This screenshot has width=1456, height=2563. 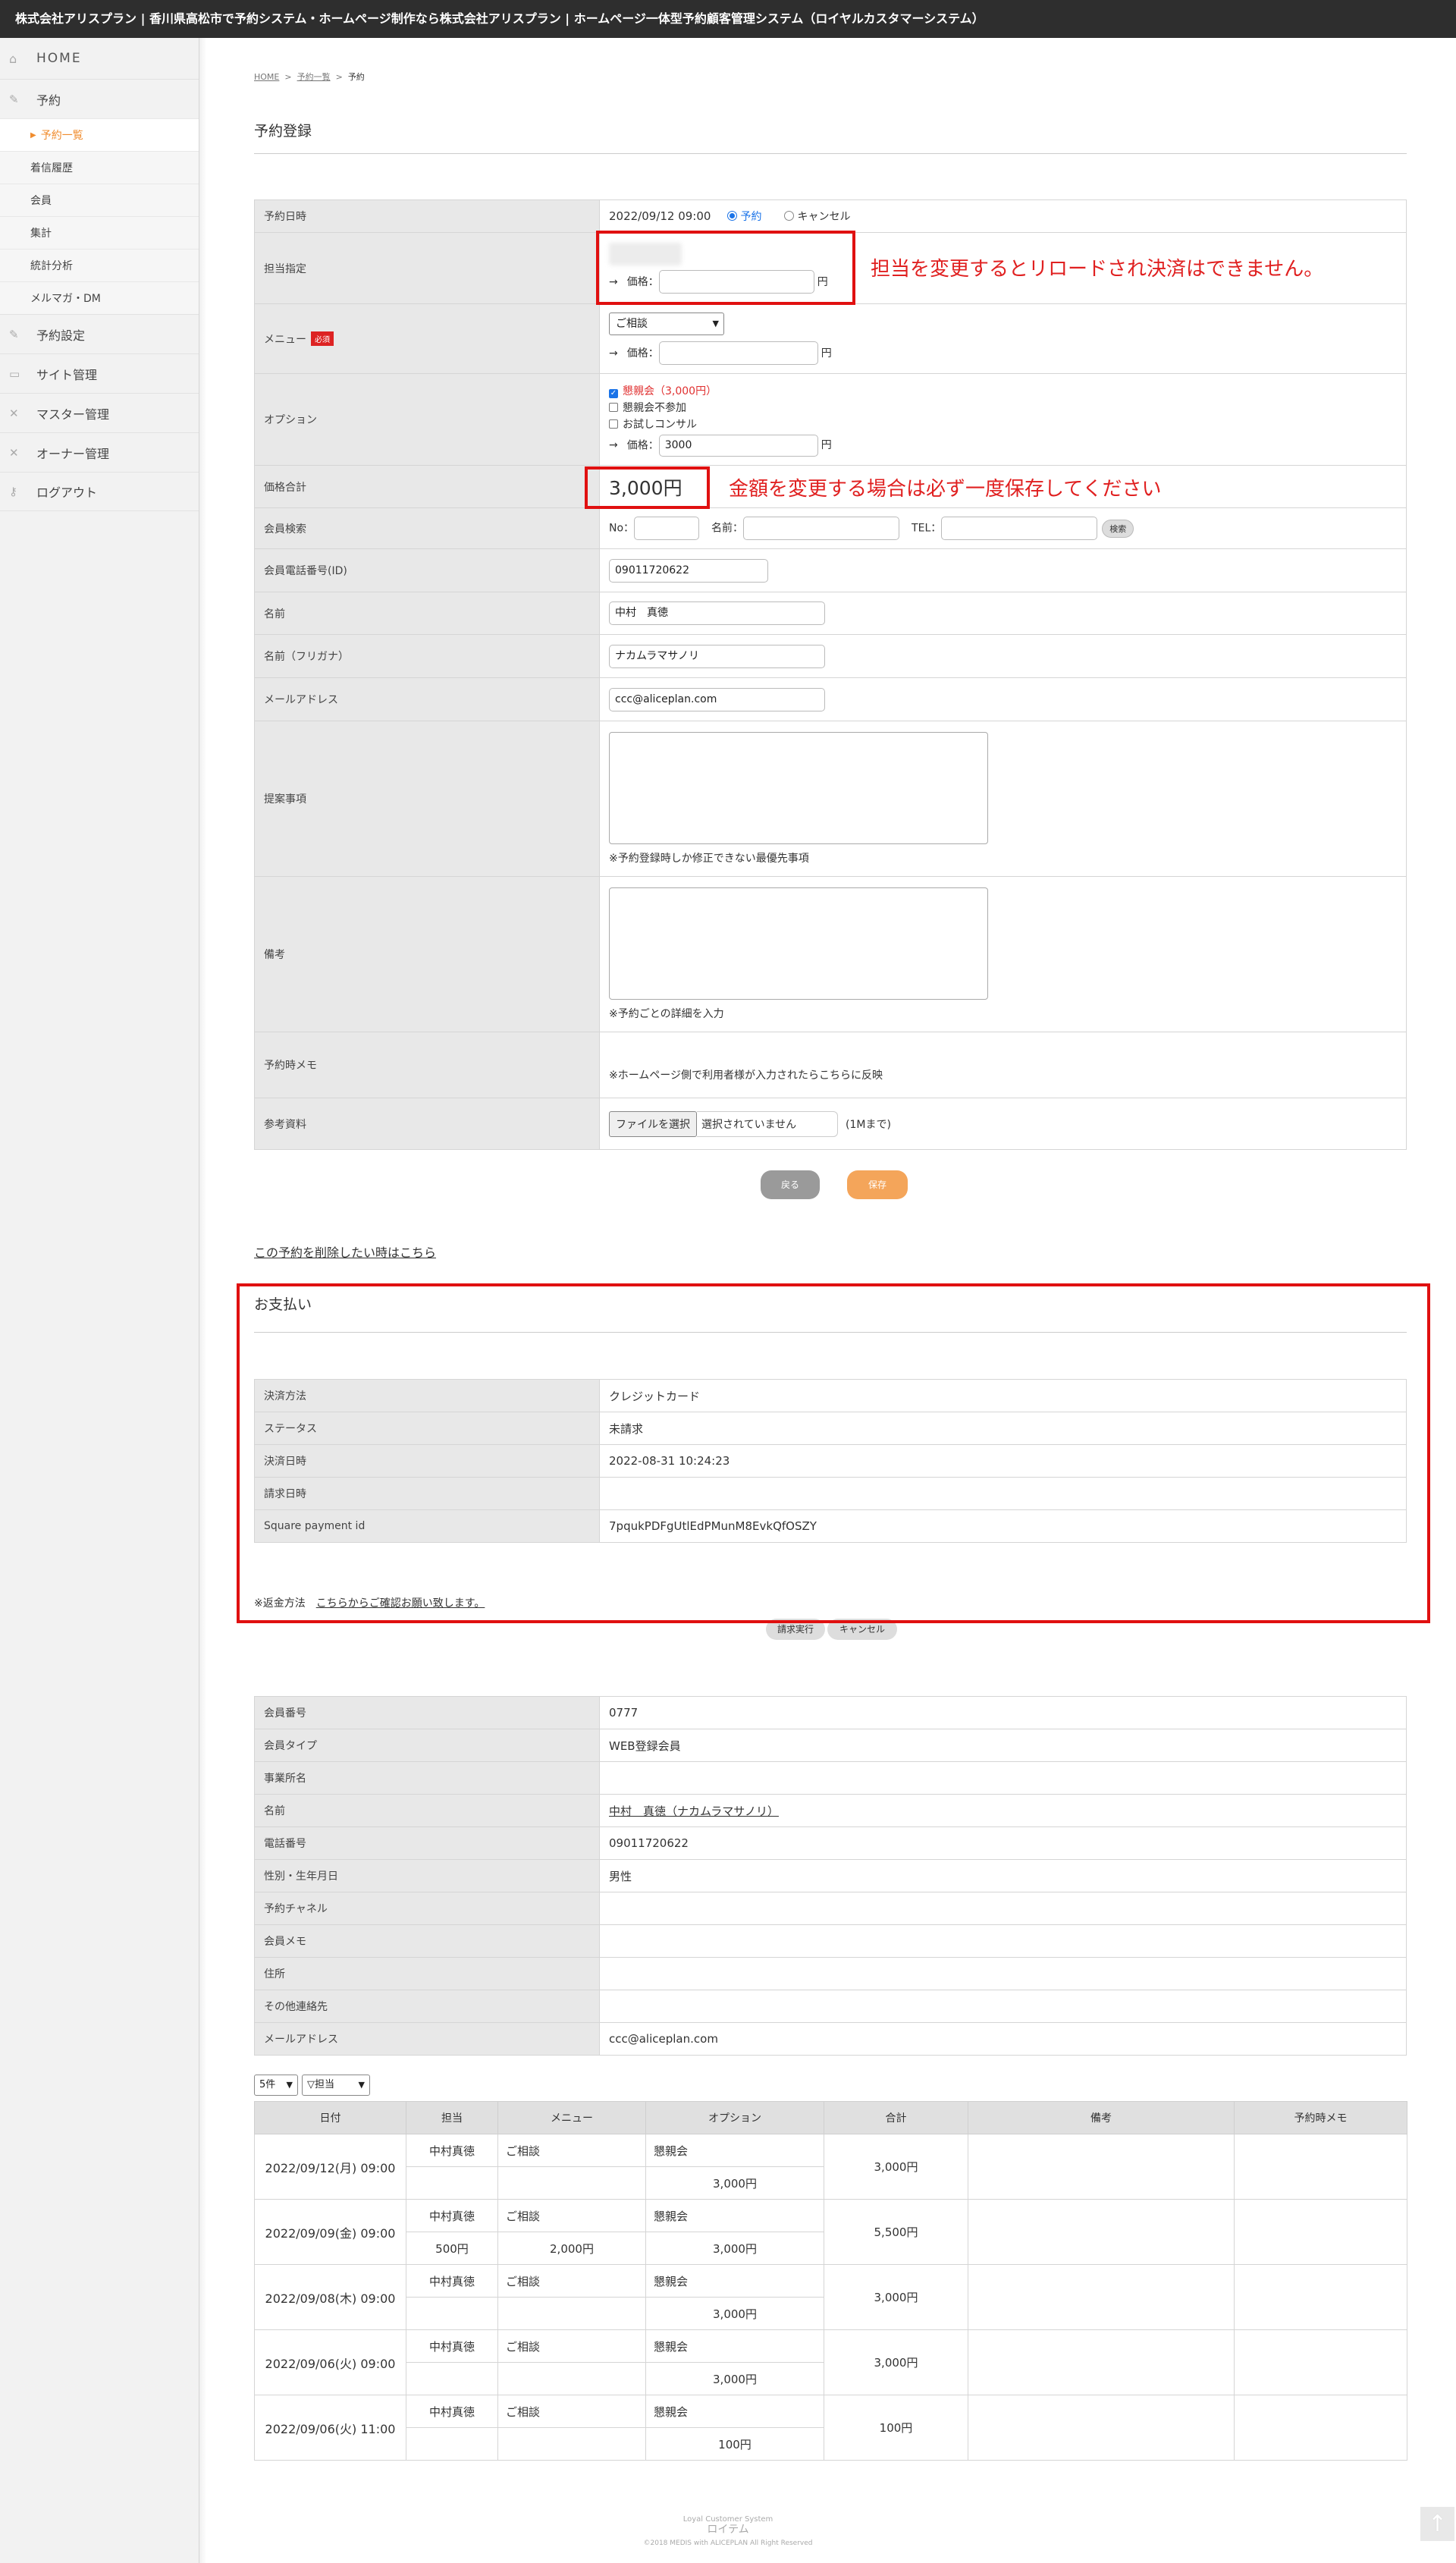 I want to click on breadcrumb-list: 予約一覧, so click(x=314, y=77).